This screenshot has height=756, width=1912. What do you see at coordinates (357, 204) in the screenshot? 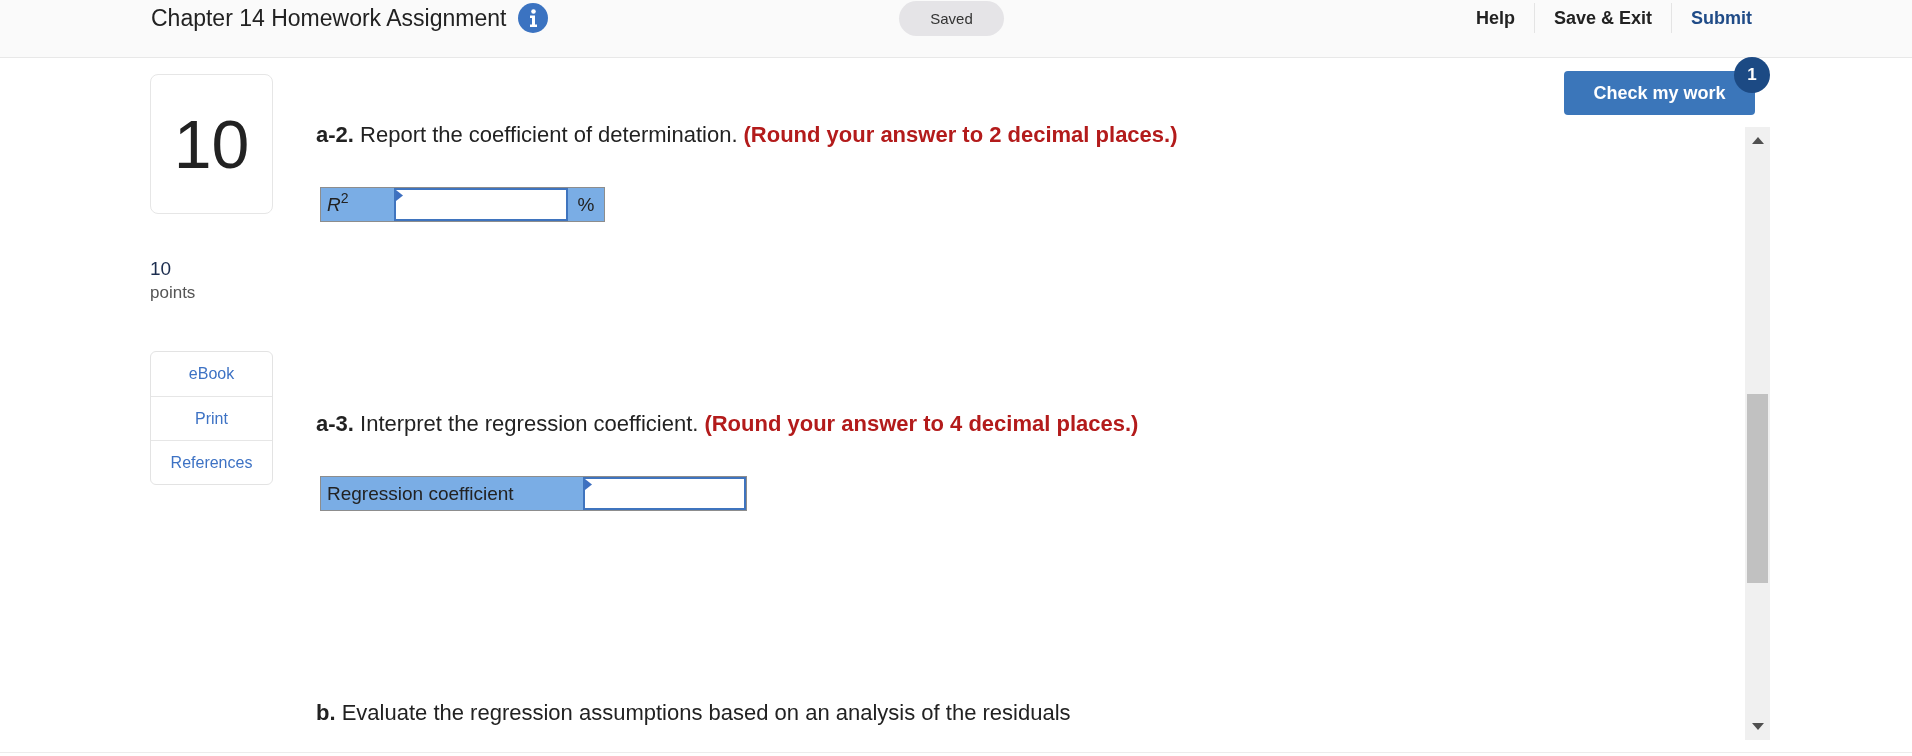
I see `answer-label: R$^{2}$` at bounding box center [357, 204].